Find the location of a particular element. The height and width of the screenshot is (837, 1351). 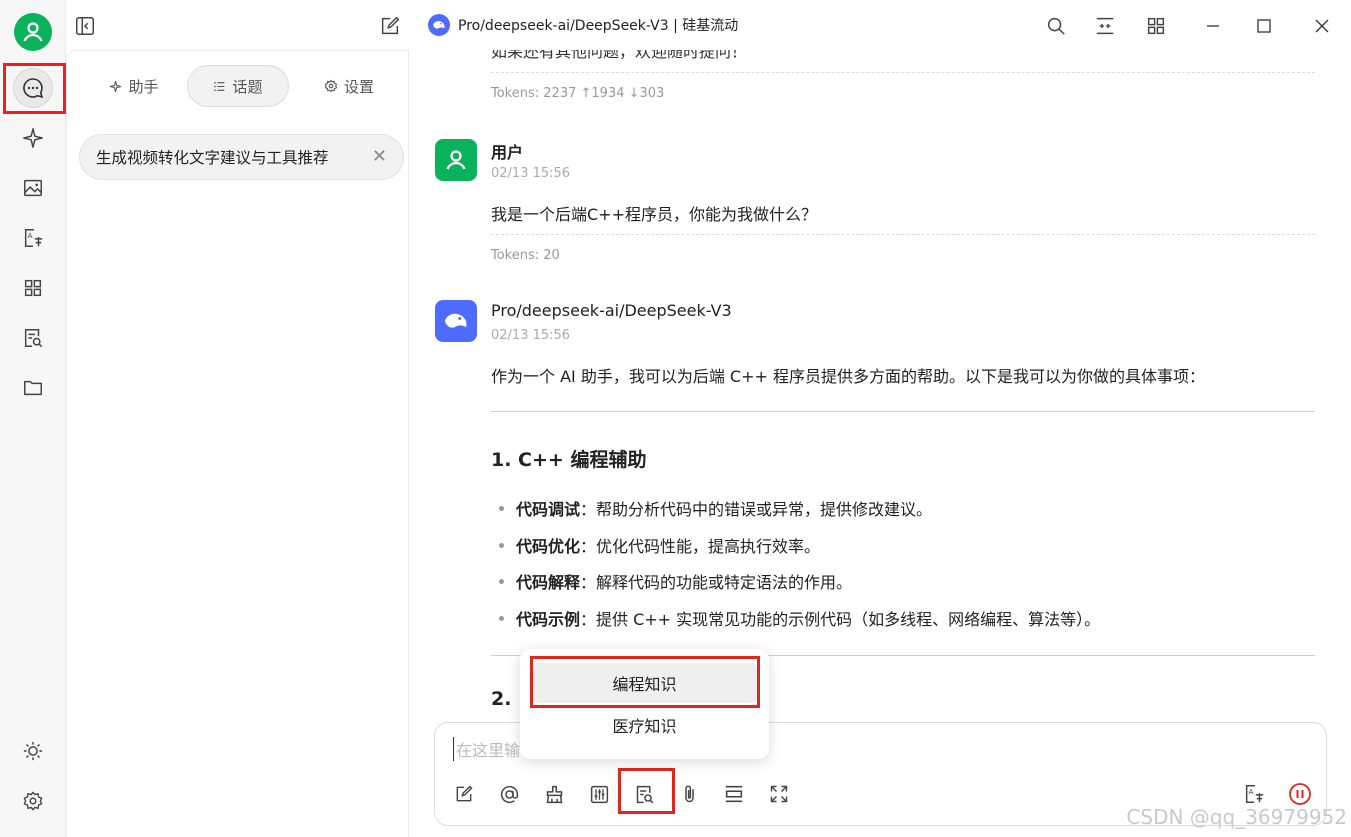

tab-topics: 话题 is located at coordinates (238, 86).